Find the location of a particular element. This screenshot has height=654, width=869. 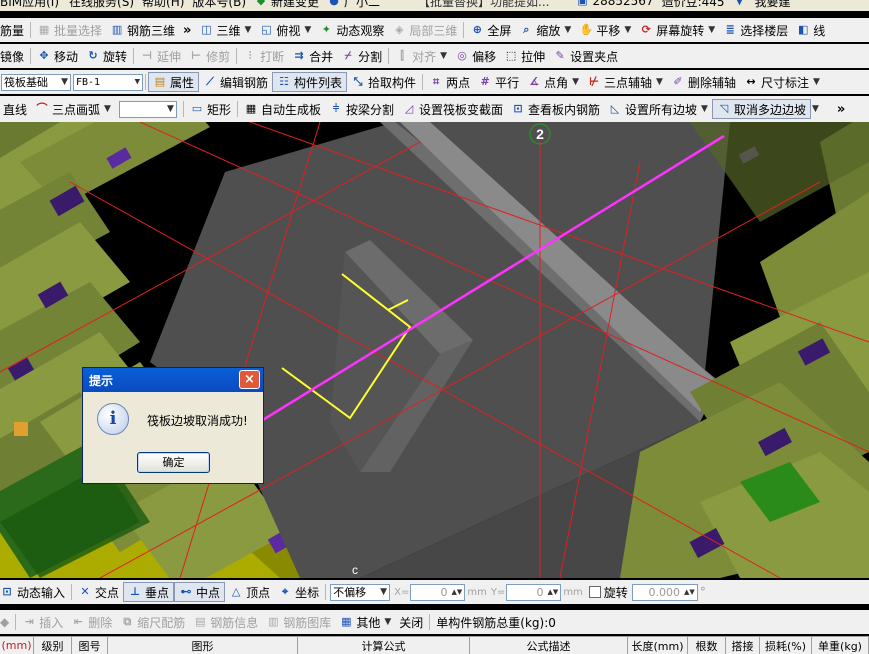

merge-button: ⇉ 合并 is located at coordinates (312, 56).